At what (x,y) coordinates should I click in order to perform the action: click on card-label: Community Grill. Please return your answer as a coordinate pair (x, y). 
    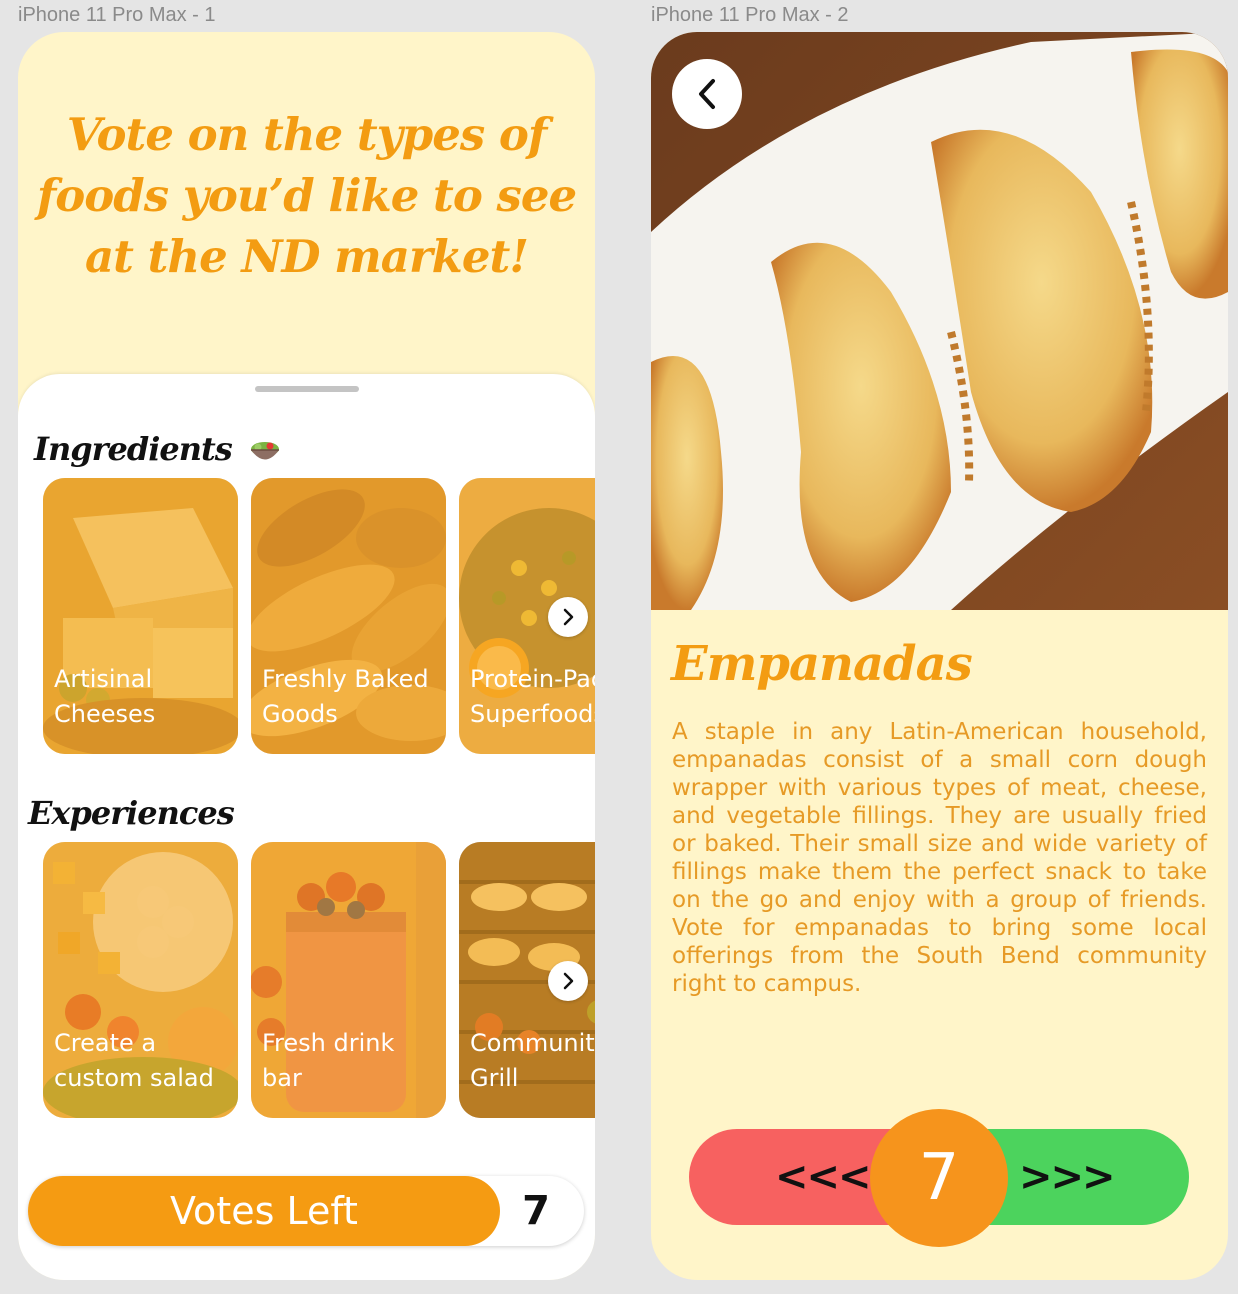
    Looking at the image, I should click on (532, 1060).